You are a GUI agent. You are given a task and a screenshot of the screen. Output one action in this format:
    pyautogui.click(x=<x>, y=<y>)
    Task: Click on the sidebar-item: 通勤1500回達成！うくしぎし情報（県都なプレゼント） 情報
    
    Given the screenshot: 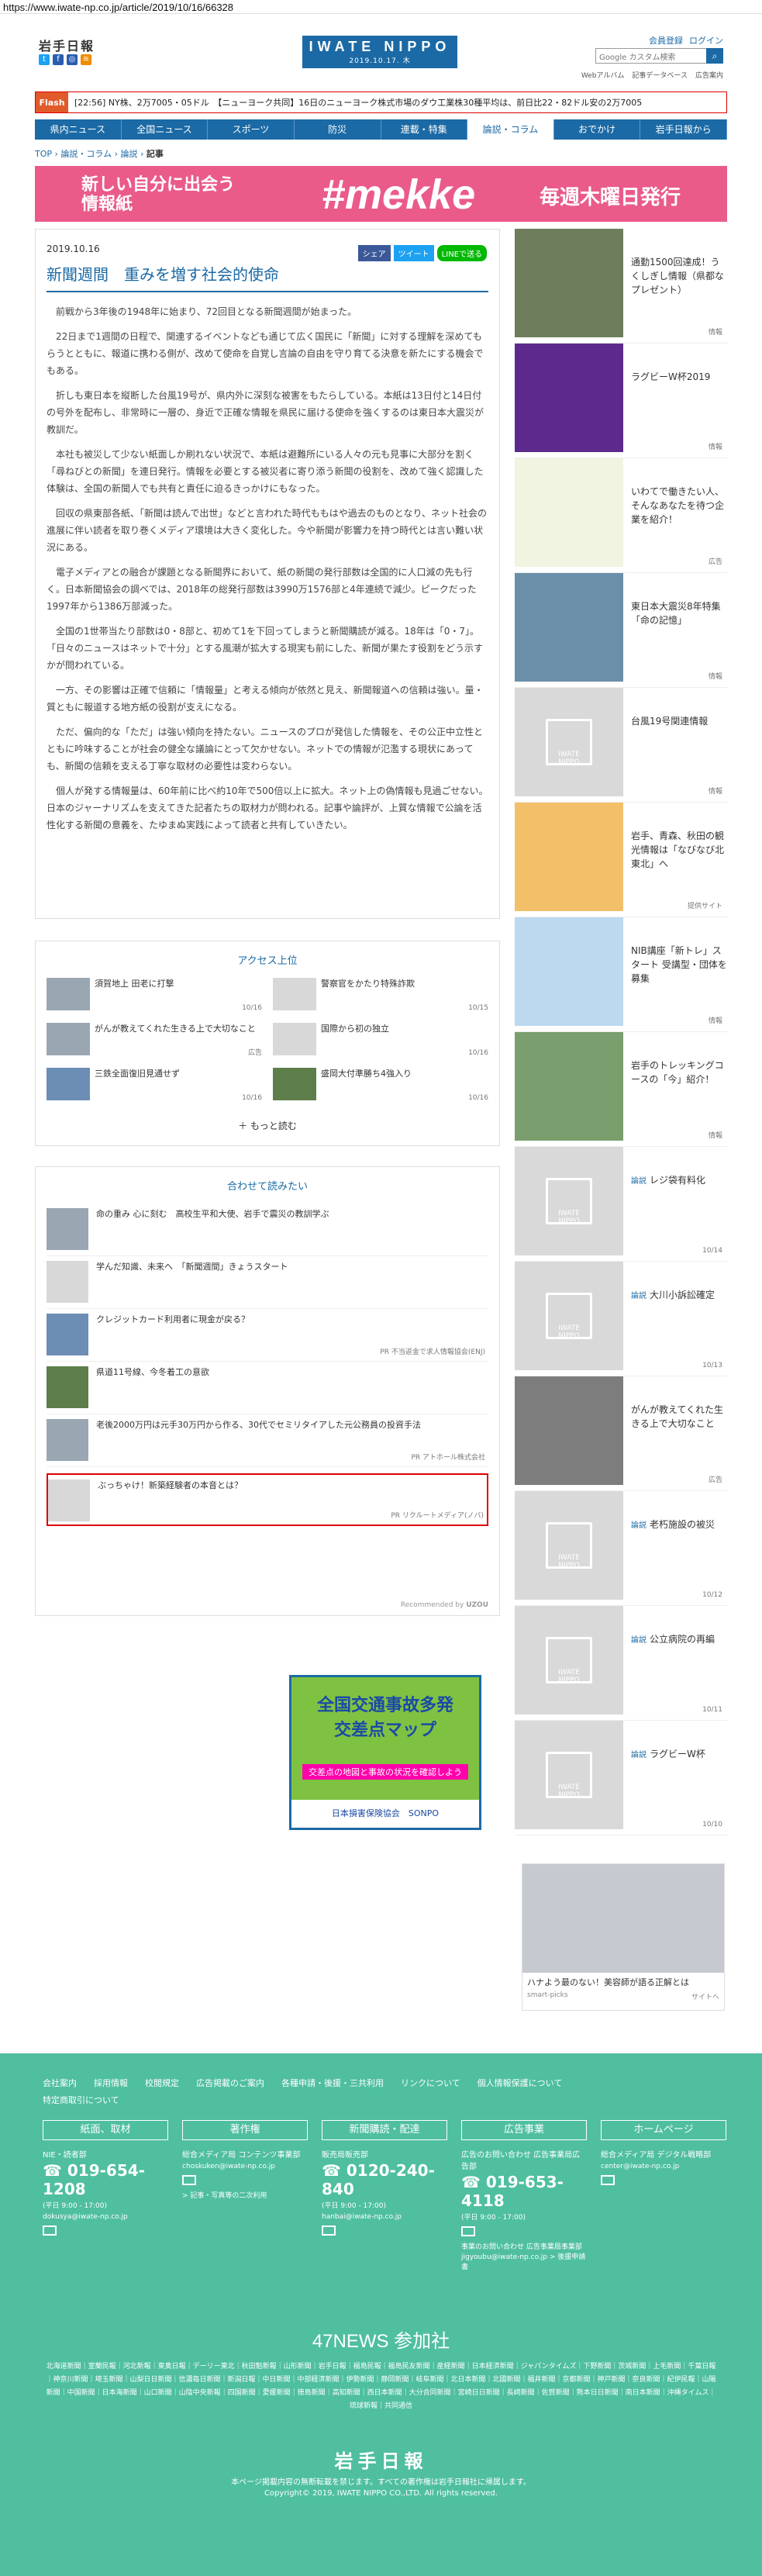 What is the action you would take?
    pyautogui.click(x=621, y=286)
    